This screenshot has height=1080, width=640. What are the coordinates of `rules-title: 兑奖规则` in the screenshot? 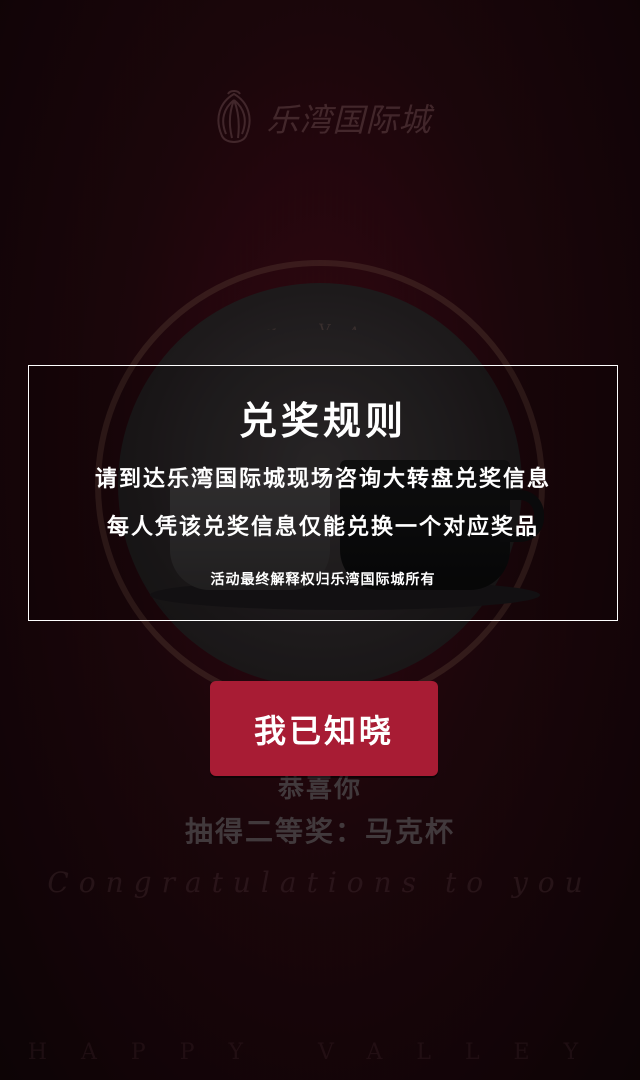 It's located at (322, 420).